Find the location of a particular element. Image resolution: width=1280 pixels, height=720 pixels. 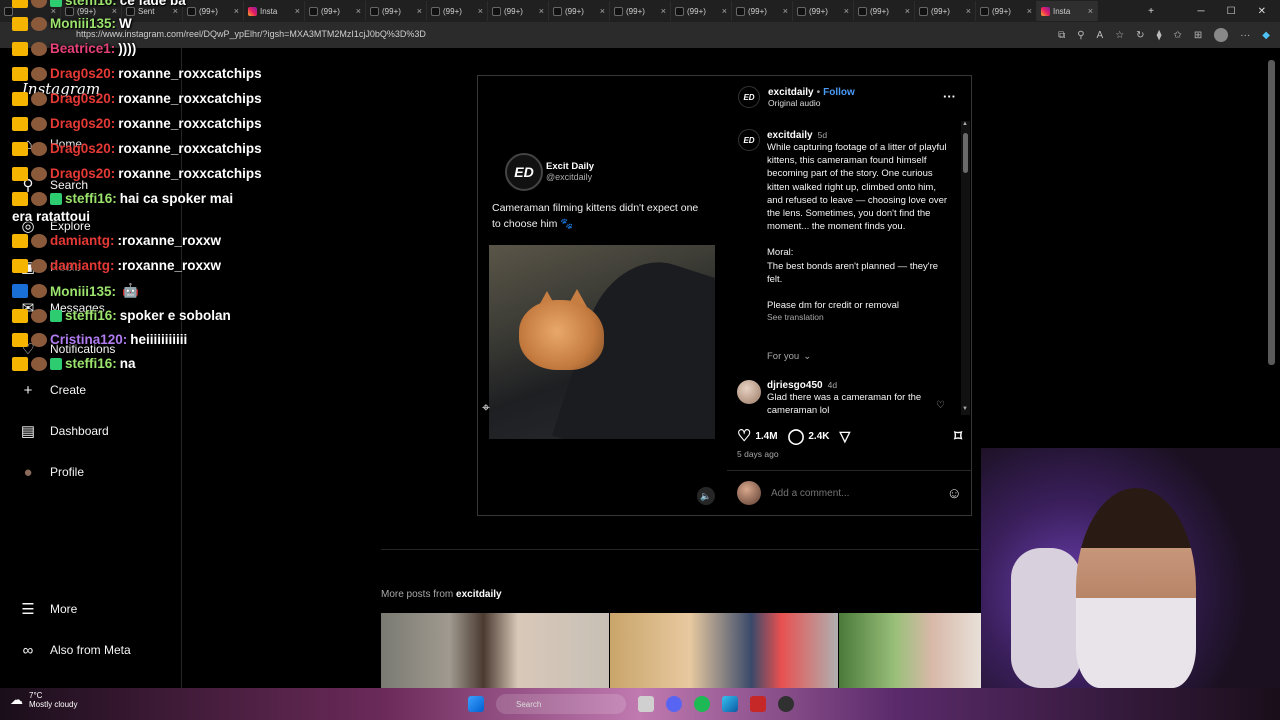

sidebar-item-dashboard: ▤ Dashboard is located at coordinates (64, 431).